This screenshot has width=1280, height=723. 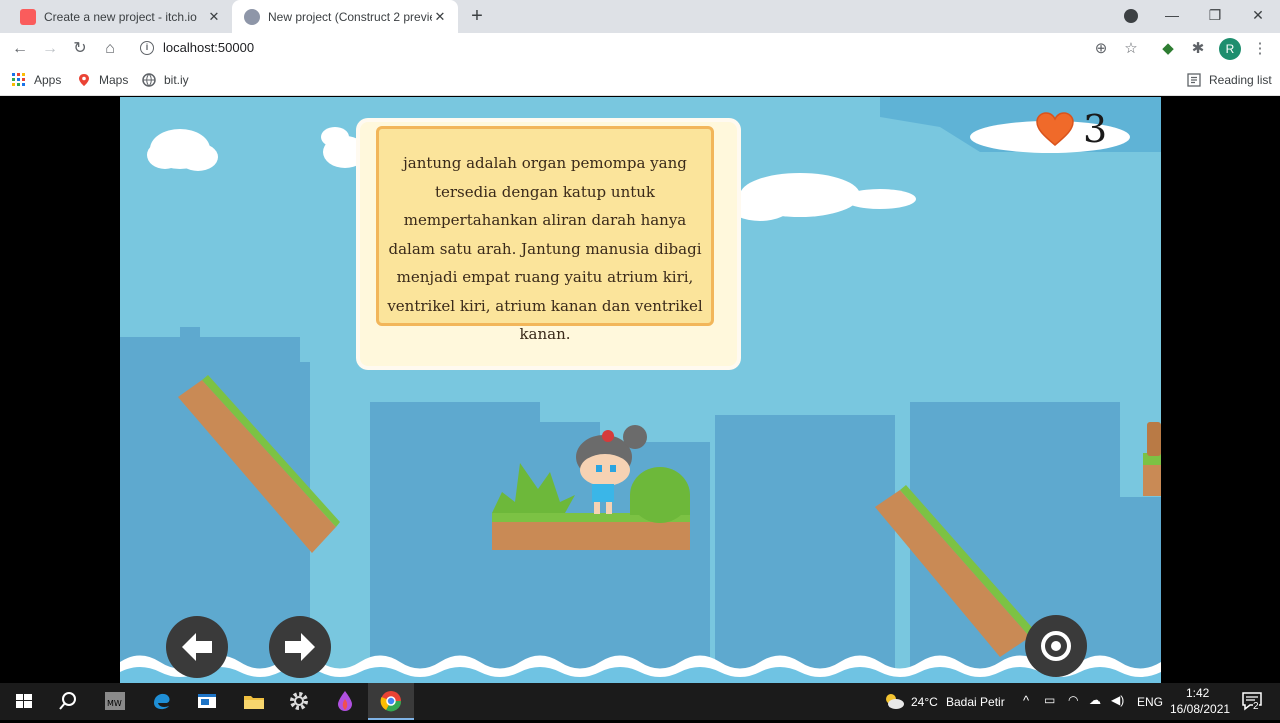 I want to click on close-window-button: ✕, so click(x=1258, y=15).